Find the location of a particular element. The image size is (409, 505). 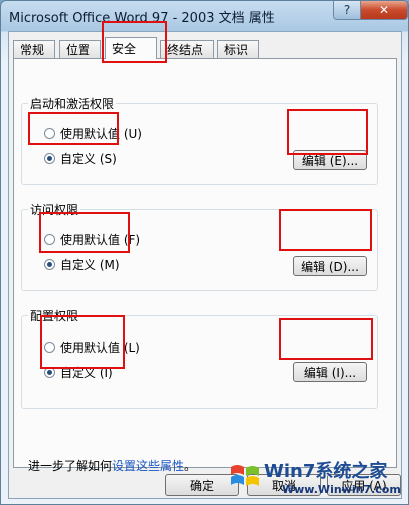

footer-suffix: 。 is located at coordinates (190, 466).